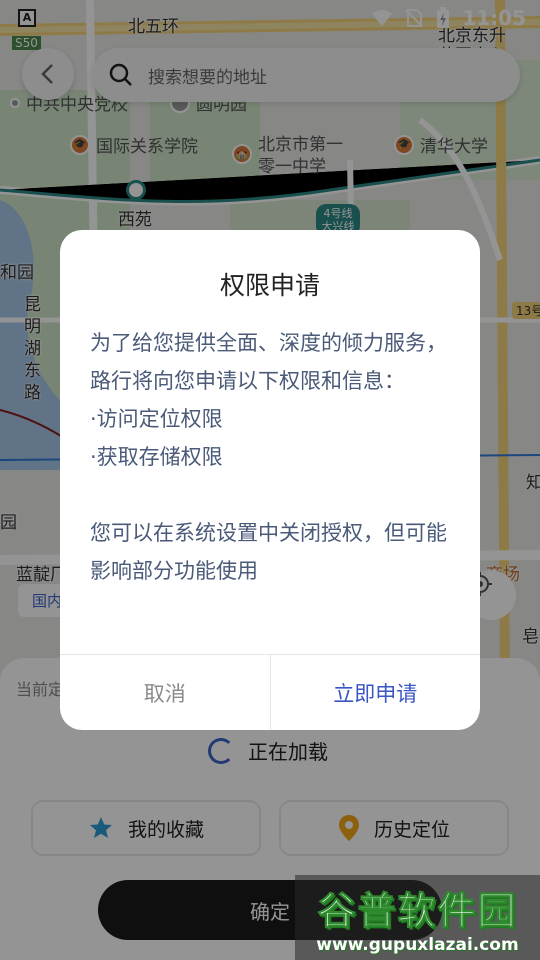 The image size is (540, 960). Describe the element at coordinates (269, 285) in the screenshot. I see `dialog-title: 权限申请` at that location.